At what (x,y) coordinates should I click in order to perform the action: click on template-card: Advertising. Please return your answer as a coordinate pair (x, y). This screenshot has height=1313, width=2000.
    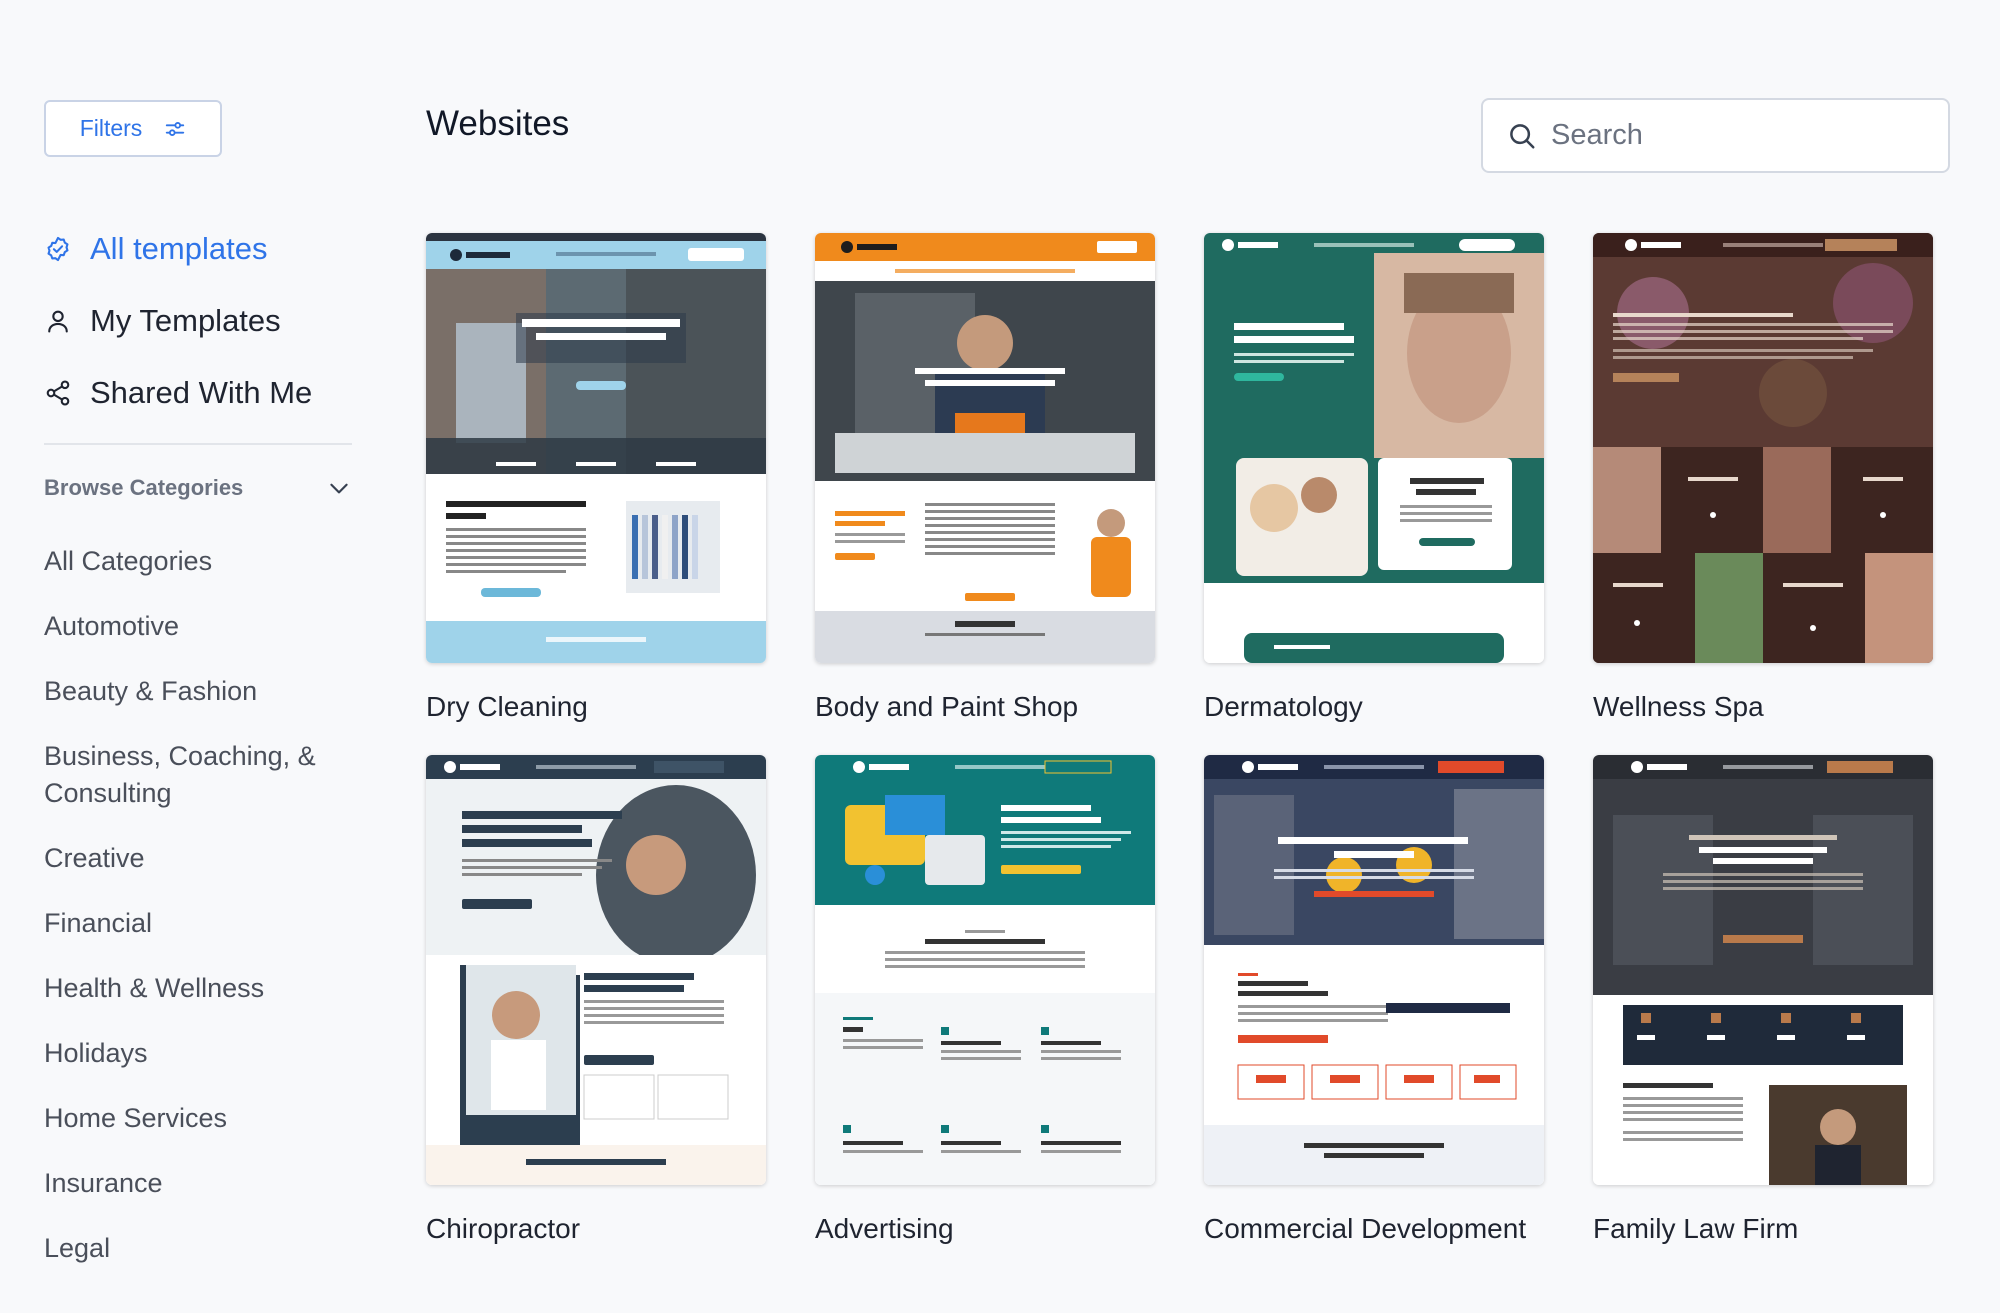
    Looking at the image, I should click on (985, 1002).